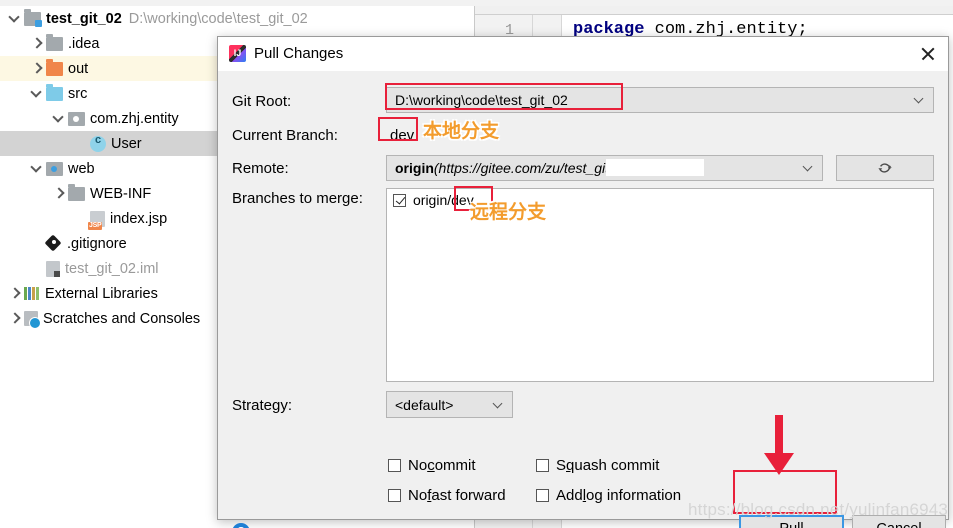  What do you see at coordinates (237, 53) in the screenshot?
I see `intellij-idea-icon` at bounding box center [237, 53].